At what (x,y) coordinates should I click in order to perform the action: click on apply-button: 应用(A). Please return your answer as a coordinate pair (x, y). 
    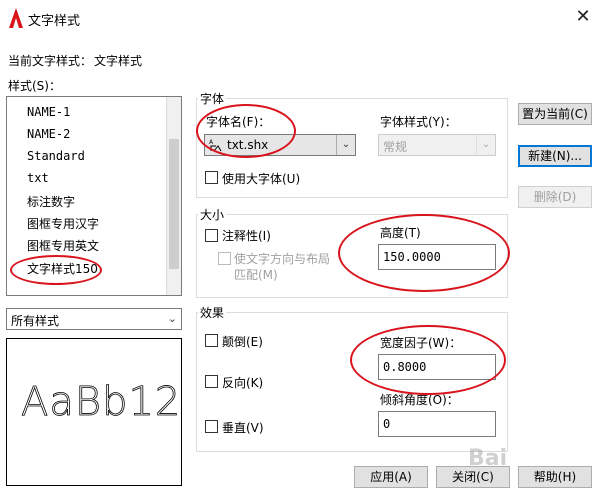
    Looking at the image, I should click on (391, 477).